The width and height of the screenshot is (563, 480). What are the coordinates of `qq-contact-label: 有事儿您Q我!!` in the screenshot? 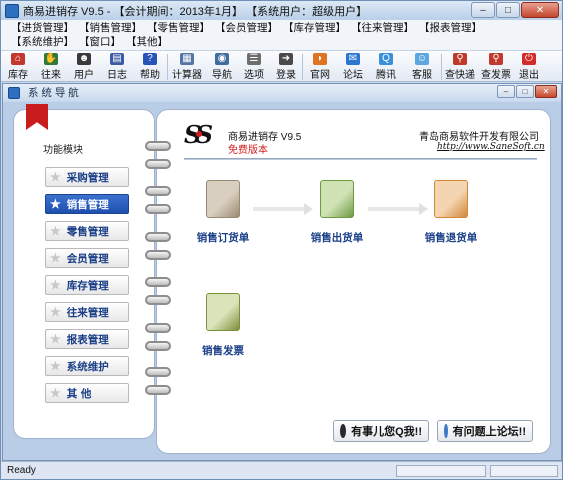 It's located at (386, 432).